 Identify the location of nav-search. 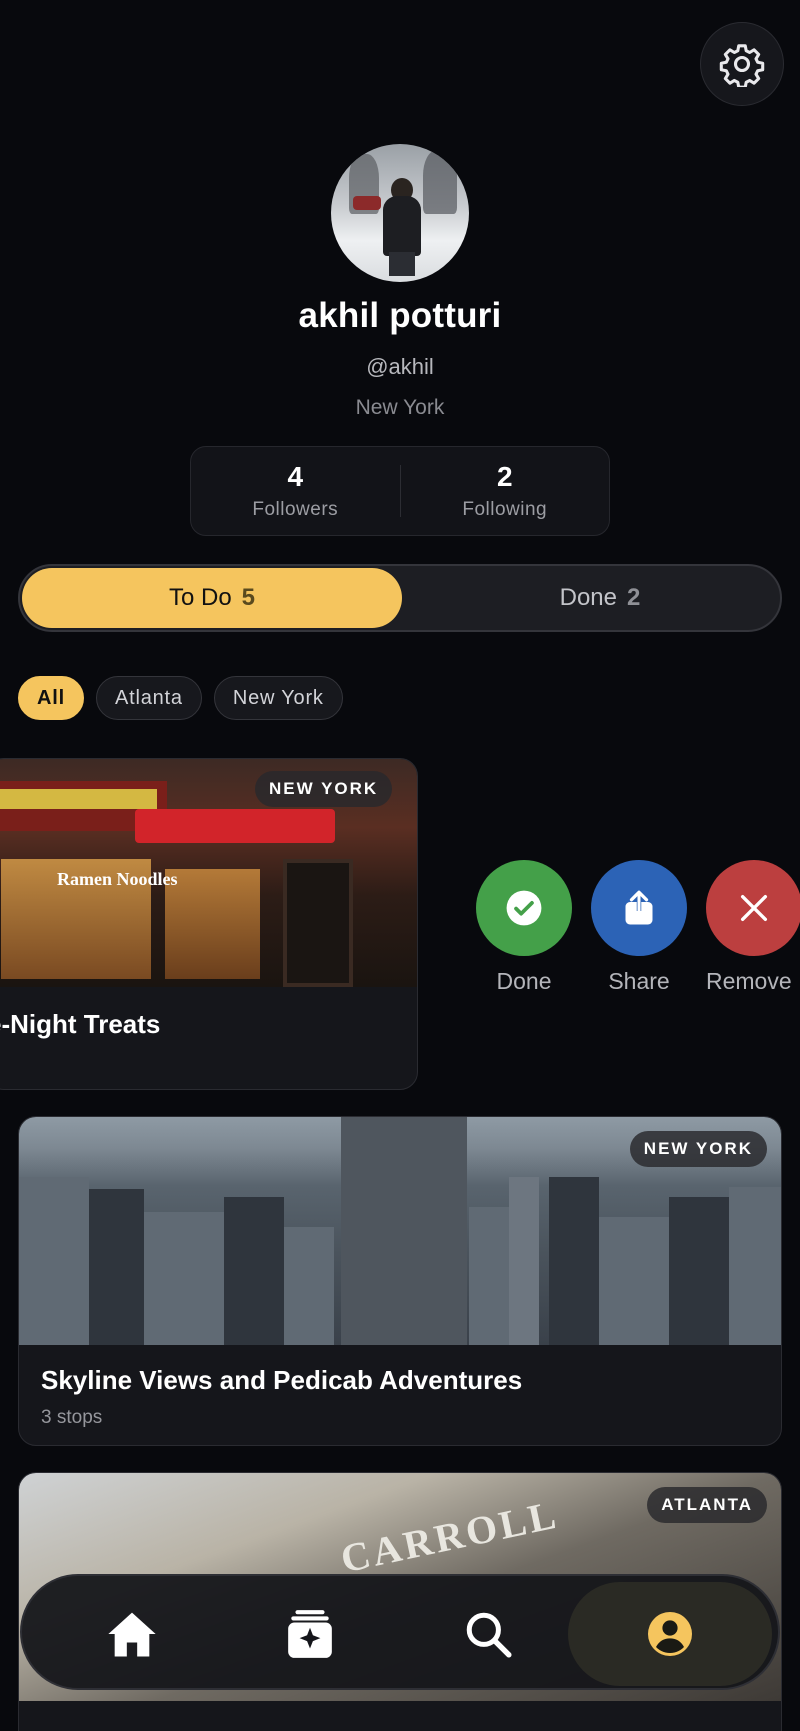
(488, 1634).